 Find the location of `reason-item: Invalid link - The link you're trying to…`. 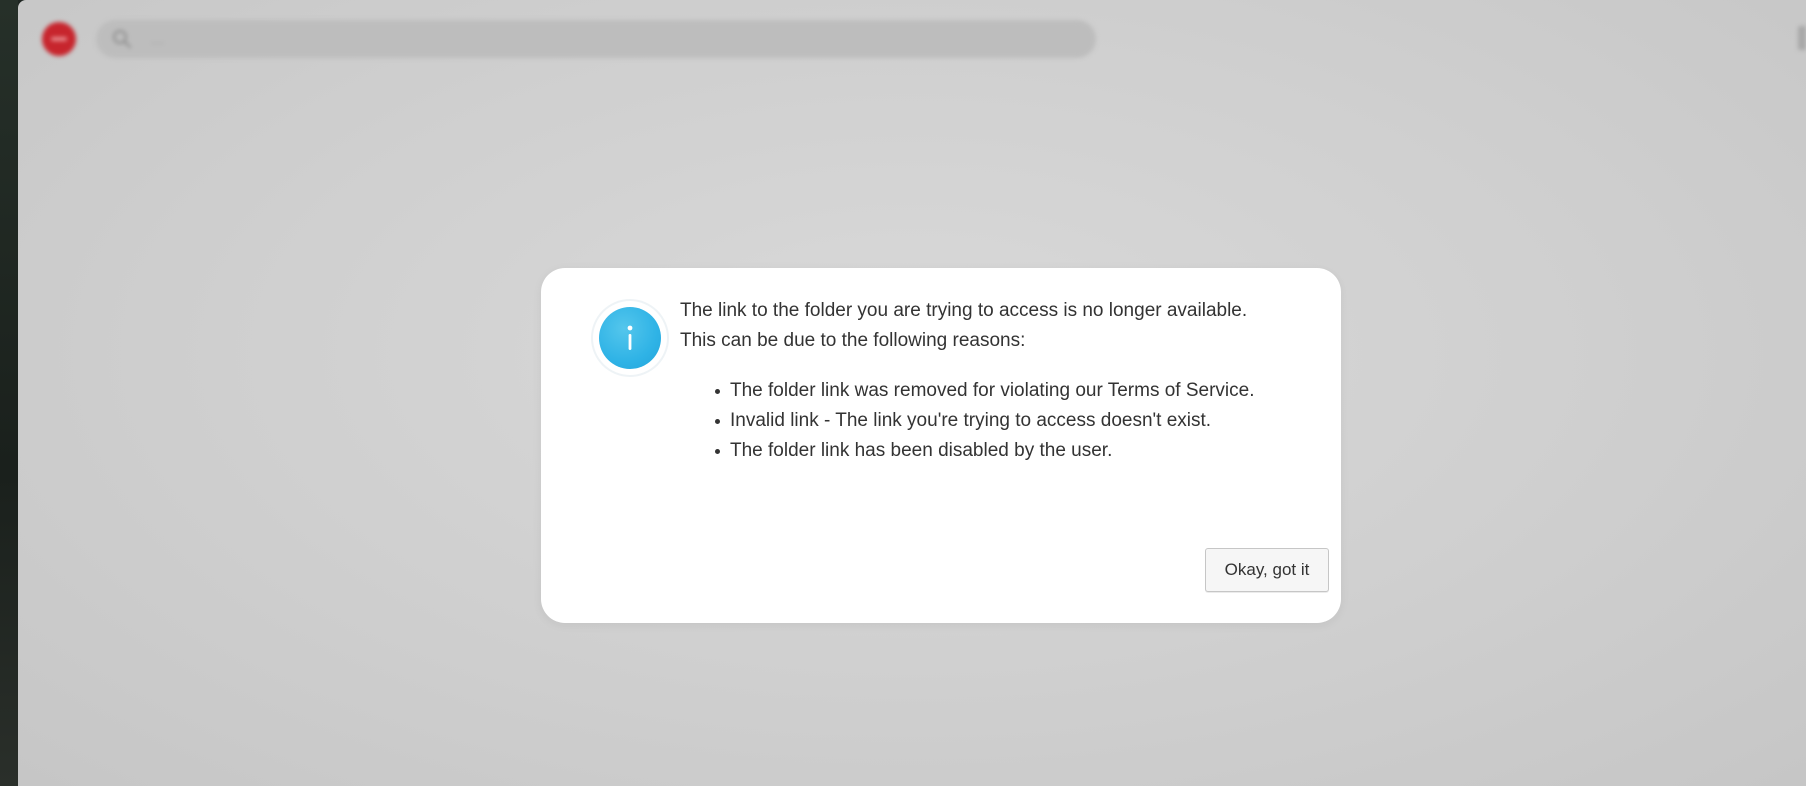

reason-item: Invalid link - The link you're trying to… is located at coordinates (997, 421).